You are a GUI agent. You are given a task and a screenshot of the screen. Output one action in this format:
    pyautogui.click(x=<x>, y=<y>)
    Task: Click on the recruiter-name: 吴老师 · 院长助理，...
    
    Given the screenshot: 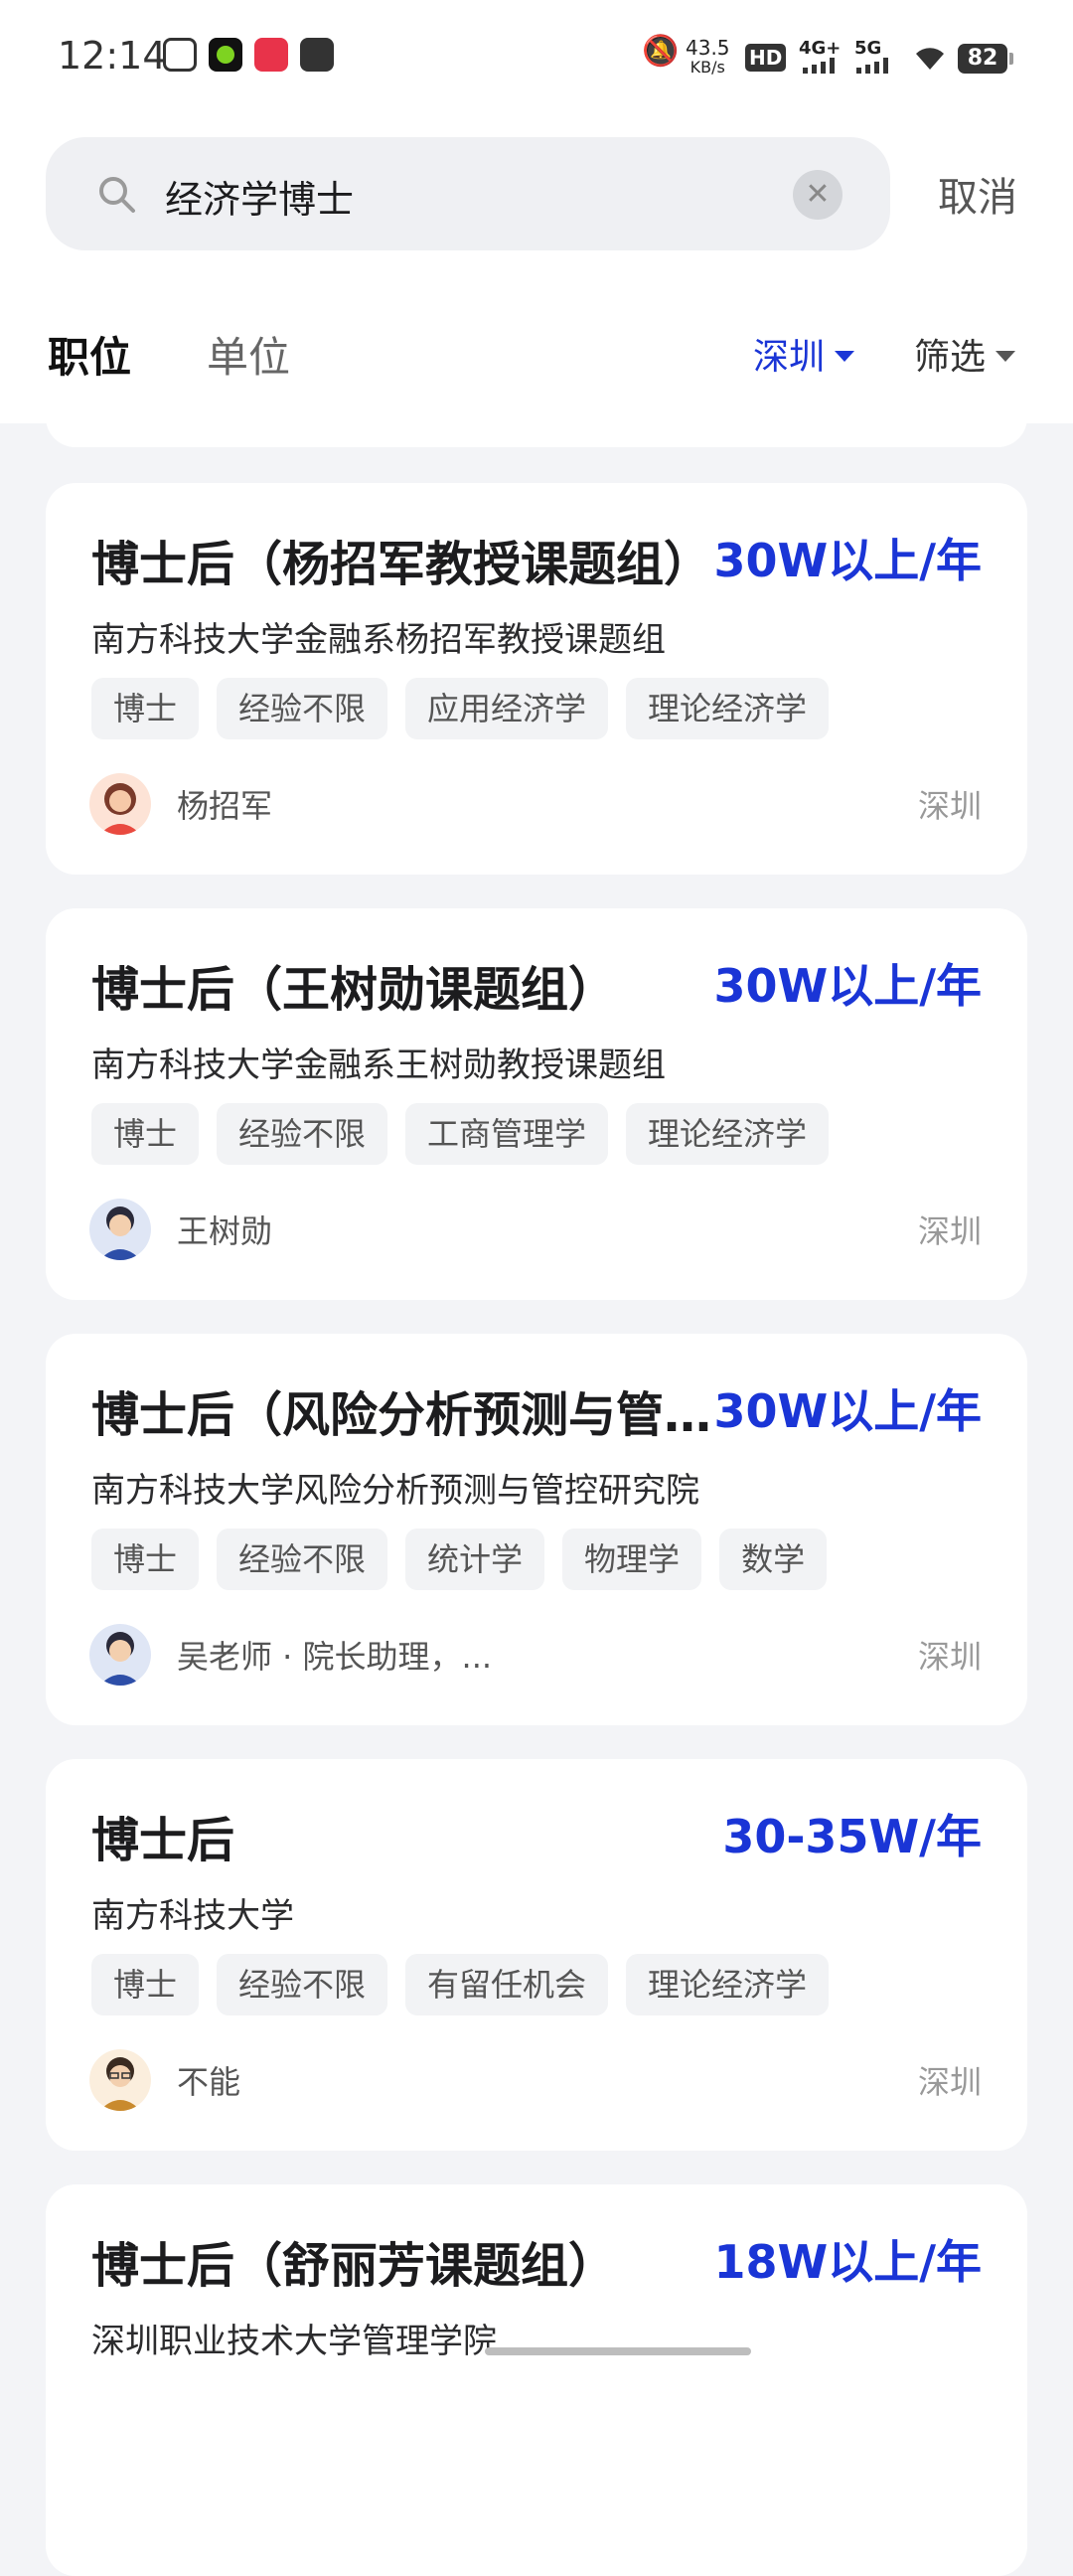 What is the action you would take?
    pyautogui.click(x=335, y=1657)
    